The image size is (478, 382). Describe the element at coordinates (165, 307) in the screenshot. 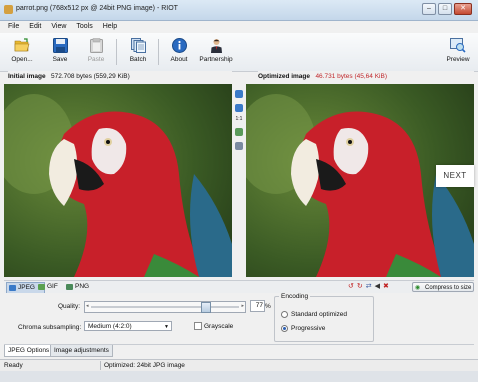

I see `quality-slider: ◂ ▸` at that location.